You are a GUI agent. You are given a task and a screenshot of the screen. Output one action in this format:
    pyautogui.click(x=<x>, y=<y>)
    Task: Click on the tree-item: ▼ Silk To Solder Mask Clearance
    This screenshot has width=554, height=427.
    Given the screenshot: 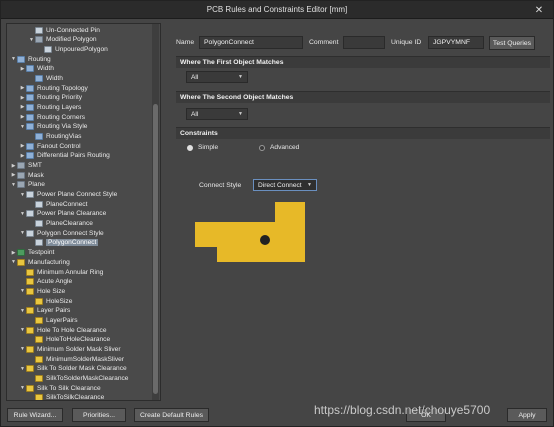 What is the action you would take?
    pyautogui.click(x=73, y=369)
    